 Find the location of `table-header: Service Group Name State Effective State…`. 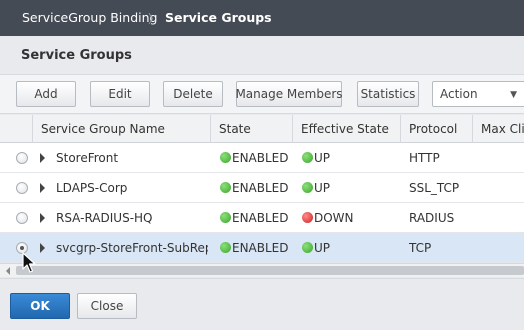

table-header: Service Group Name State Effective State… is located at coordinates (262, 129).